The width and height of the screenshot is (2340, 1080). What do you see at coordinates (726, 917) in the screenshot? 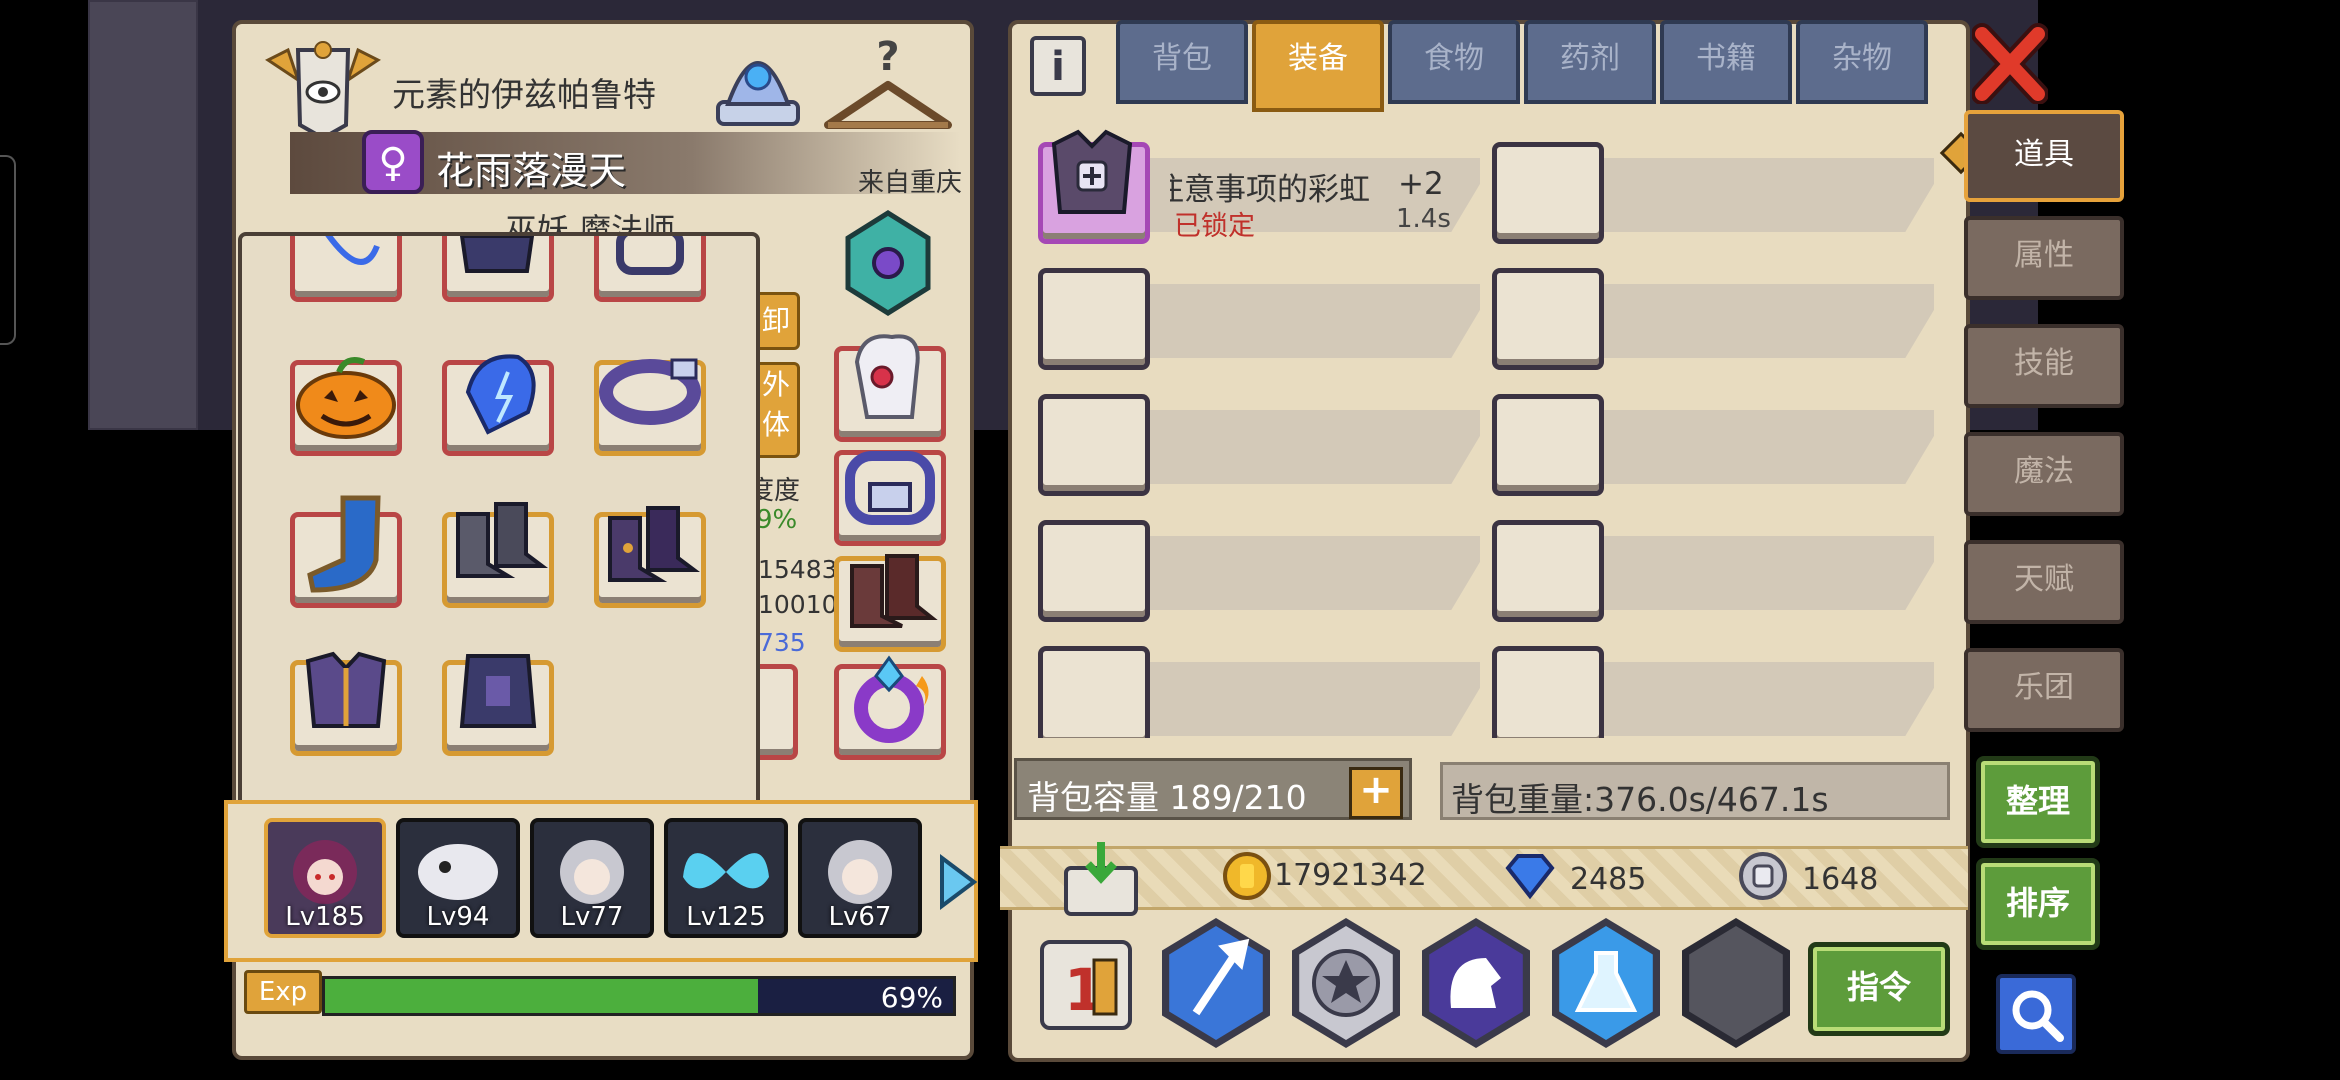
I see `party-level-4: Lv125` at bounding box center [726, 917].